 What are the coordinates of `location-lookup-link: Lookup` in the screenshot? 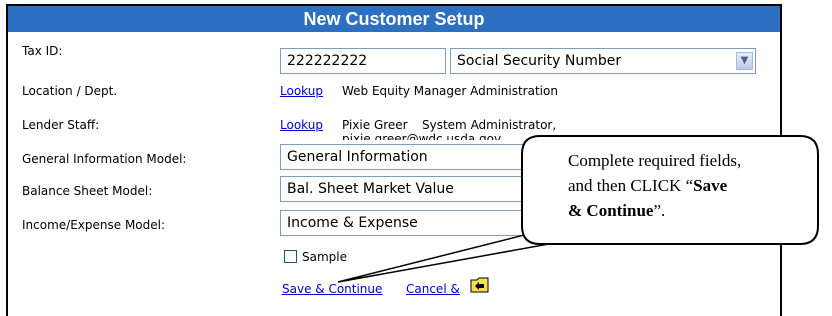 It's located at (301, 91).